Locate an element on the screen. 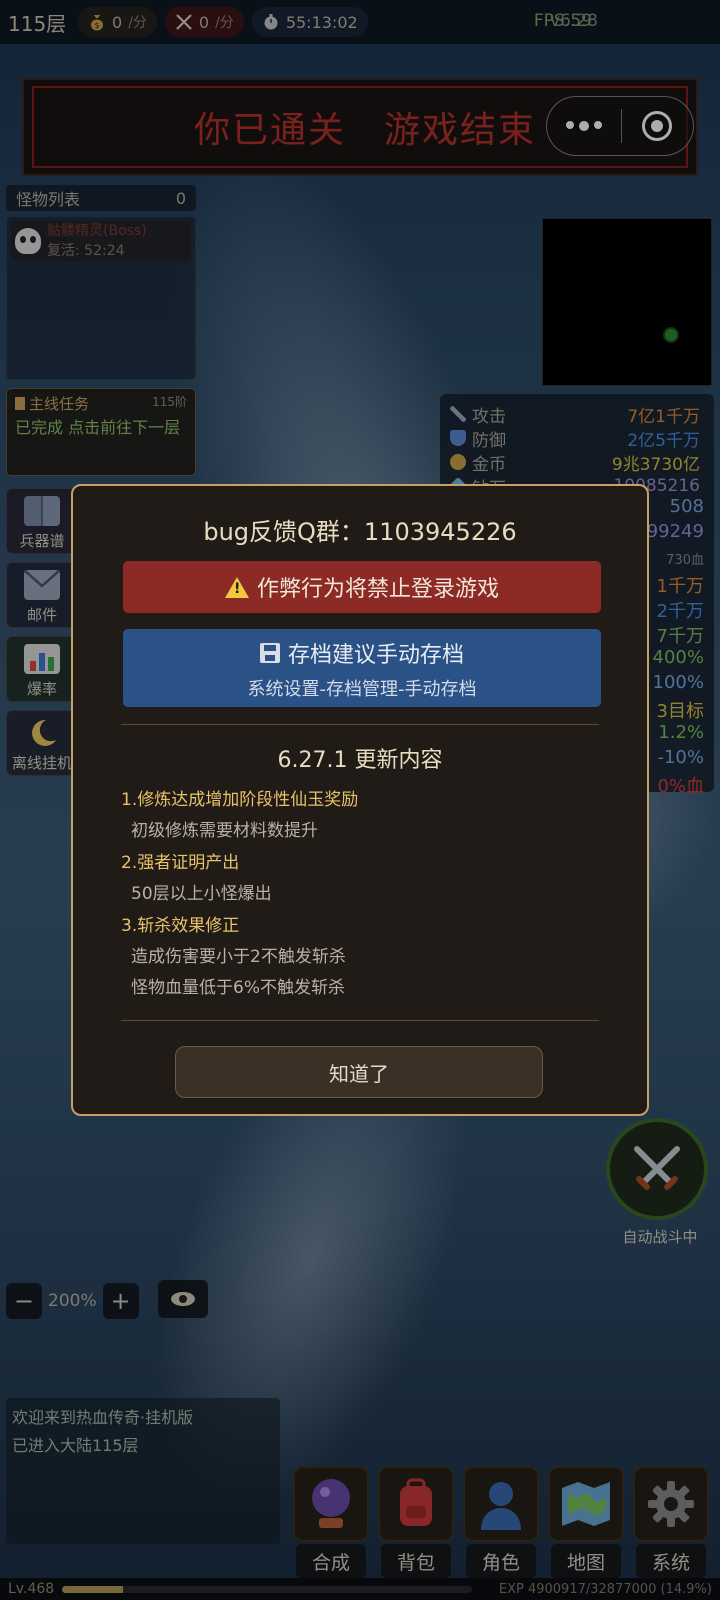  note-line: 造成伤害要小于2不触发斩杀 is located at coordinates (238, 957).